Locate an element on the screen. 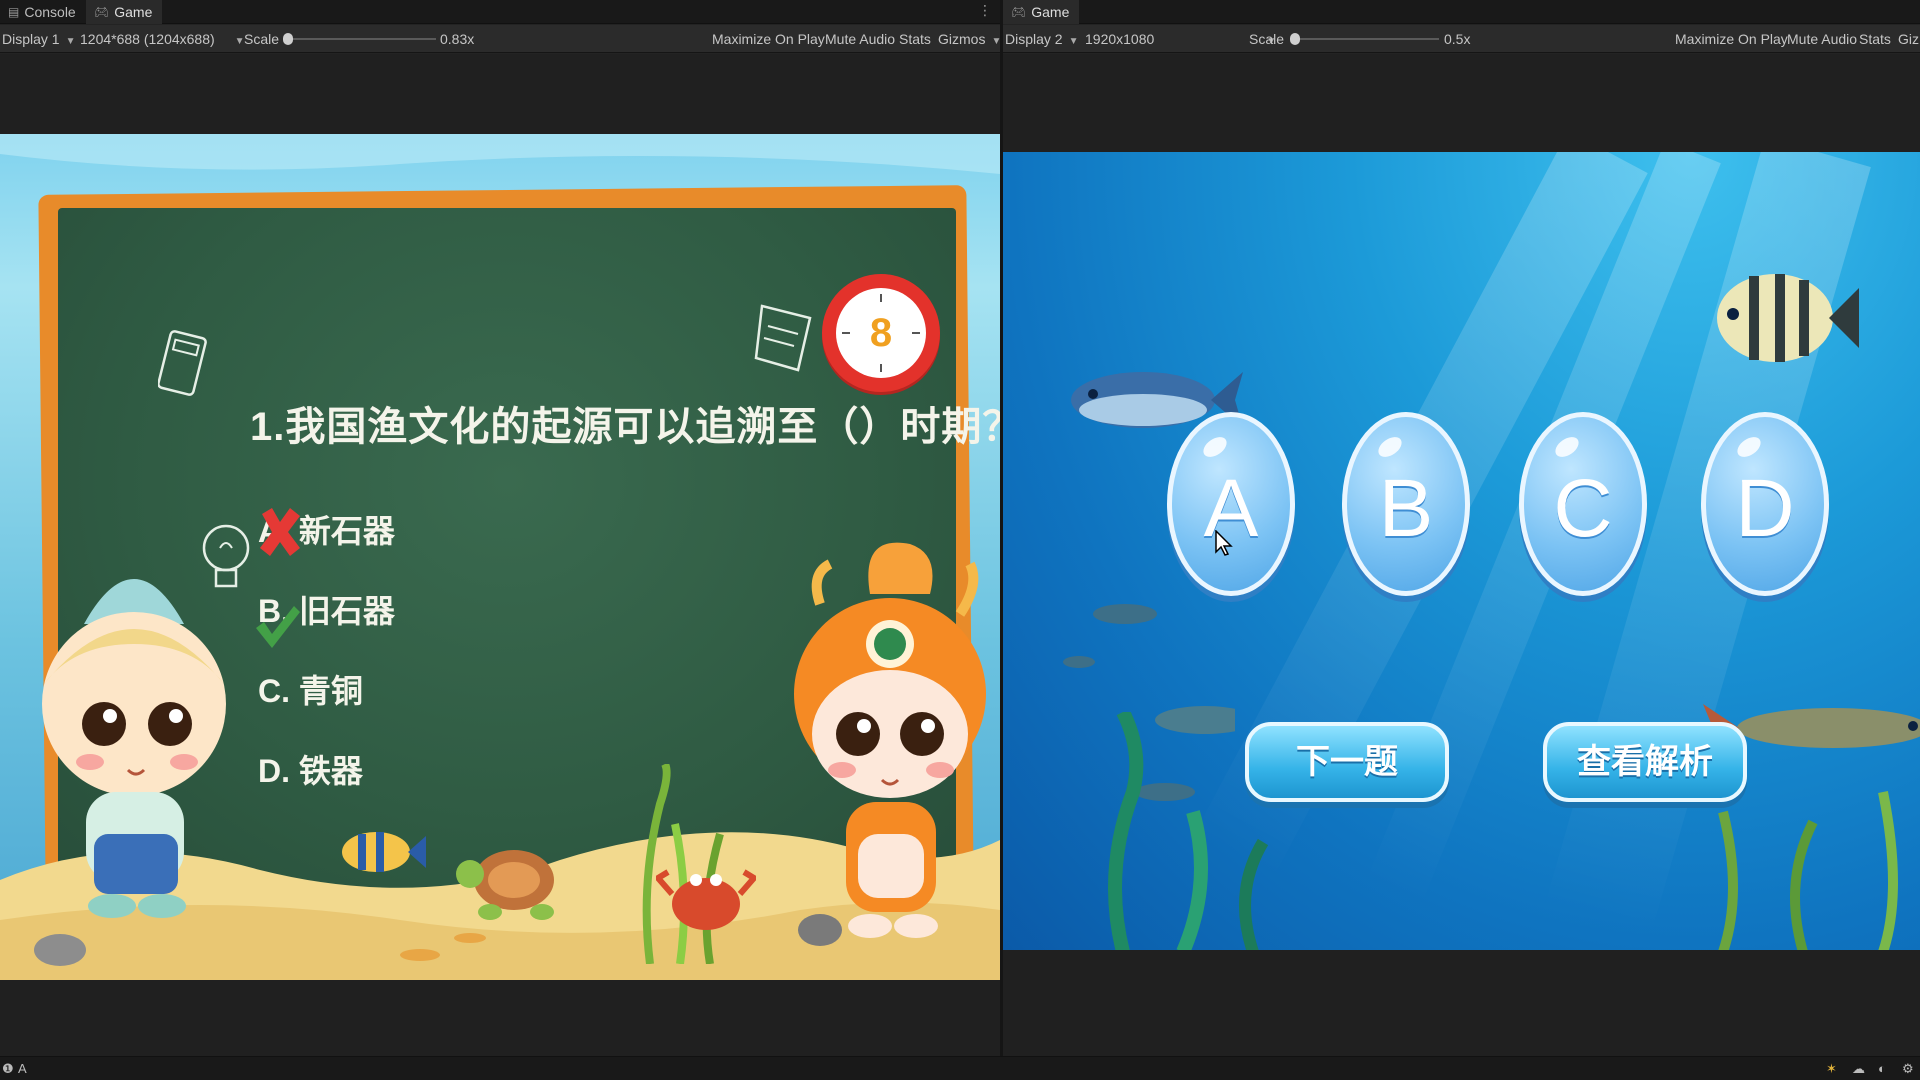  timer-face: 8 is located at coordinates (881, 333).